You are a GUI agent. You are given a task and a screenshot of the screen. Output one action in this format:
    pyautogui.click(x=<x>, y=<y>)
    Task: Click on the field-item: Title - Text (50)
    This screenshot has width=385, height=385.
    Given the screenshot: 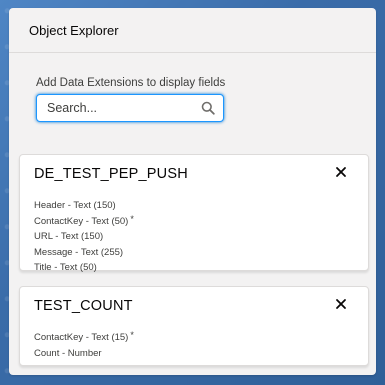 What is the action you would take?
    pyautogui.click(x=65, y=268)
    